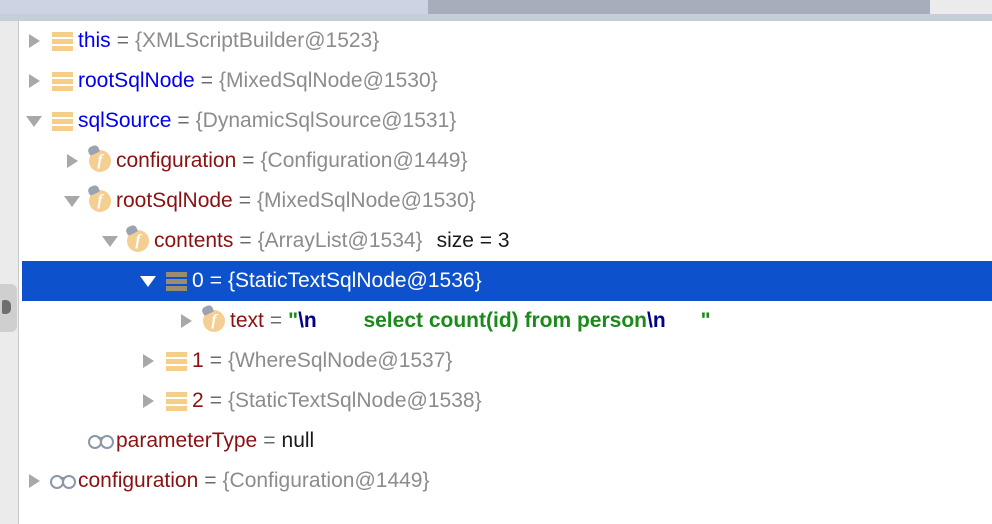 This screenshot has height=524, width=992. What do you see at coordinates (187, 440) in the screenshot?
I see `variable-name: parameterType` at bounding box center [187, 440].